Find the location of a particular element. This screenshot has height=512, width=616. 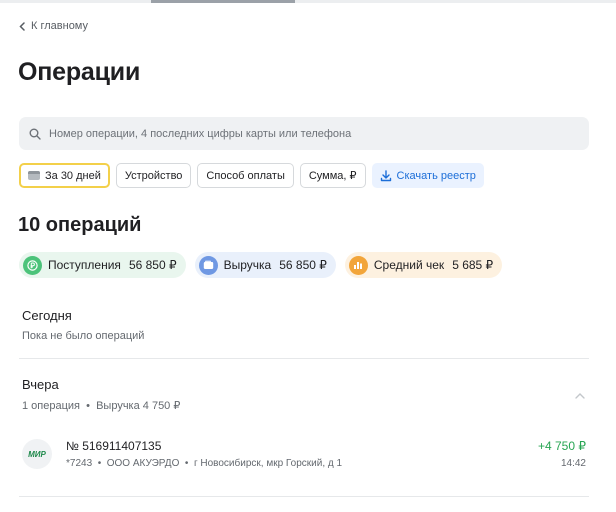

page-title: Операции is located at coordinates (79, 72).